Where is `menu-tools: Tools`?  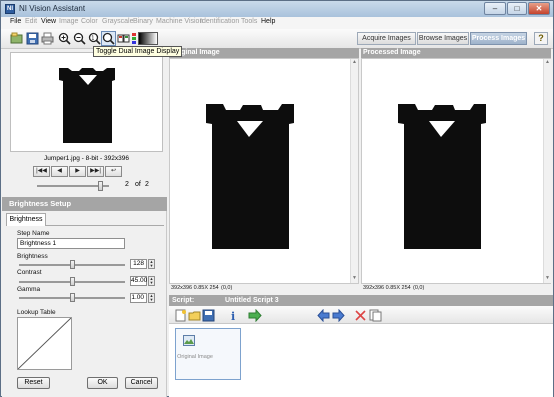 menu-tools: Tools is located at coordinates (249, 21).